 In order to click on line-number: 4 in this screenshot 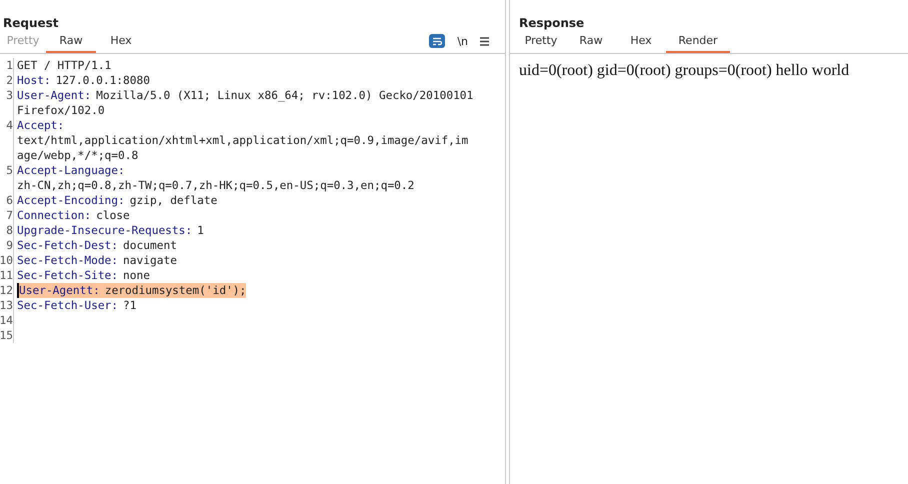, I will do `click(7, 125)`.